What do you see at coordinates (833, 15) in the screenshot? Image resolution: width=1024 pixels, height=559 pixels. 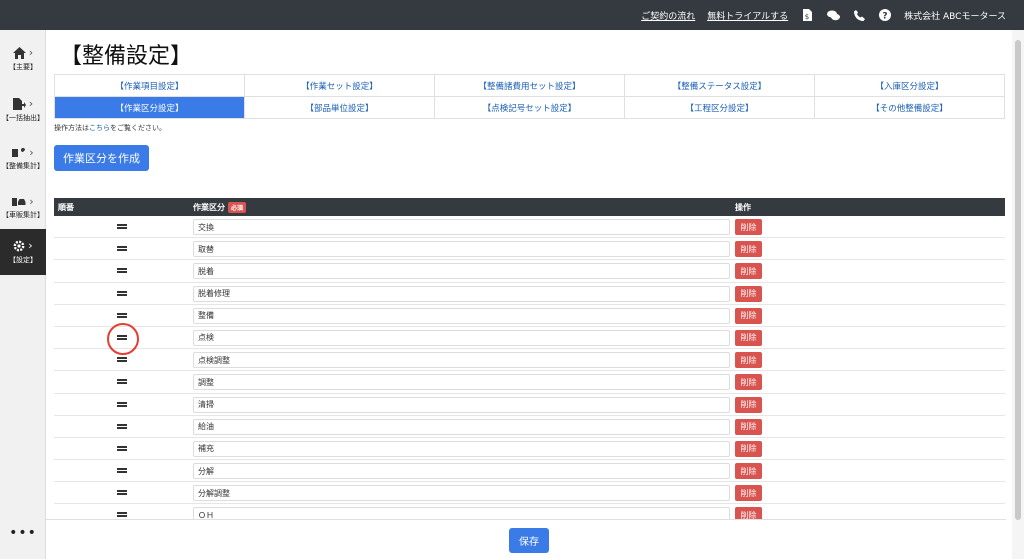 I see `chat-icon` at bounding box center [833, 15].